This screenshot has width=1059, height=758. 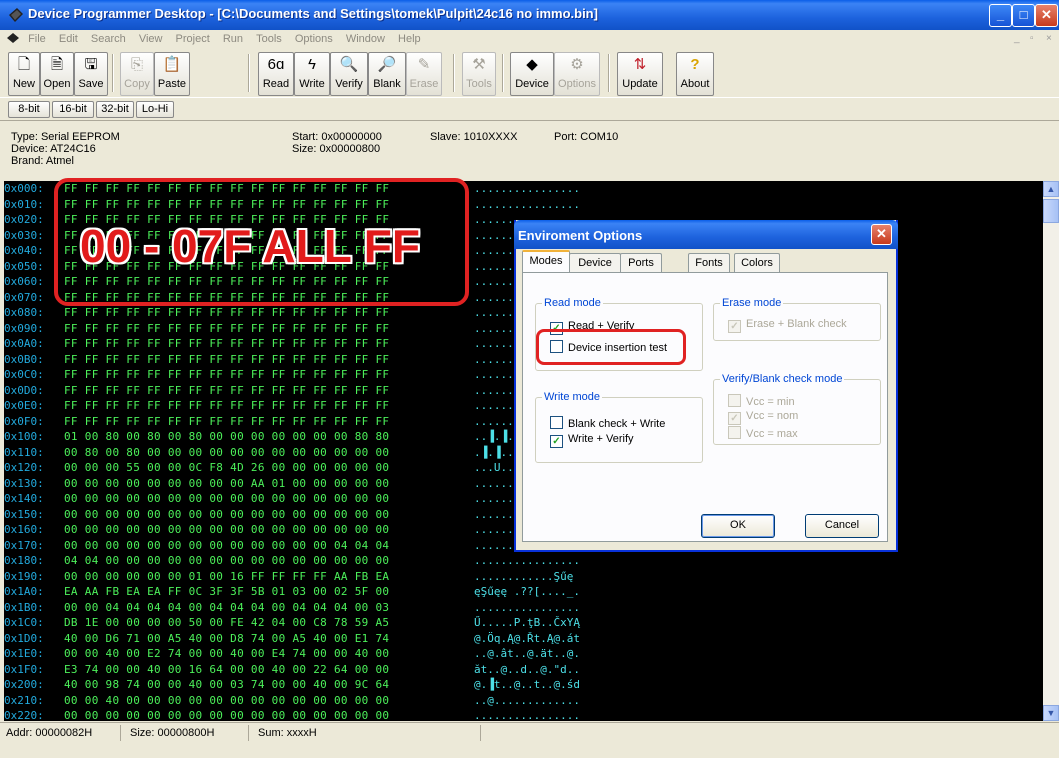 I want to click on hex-row-ascii: ęŞűęę .??[...._., so click(x=527, y=592).